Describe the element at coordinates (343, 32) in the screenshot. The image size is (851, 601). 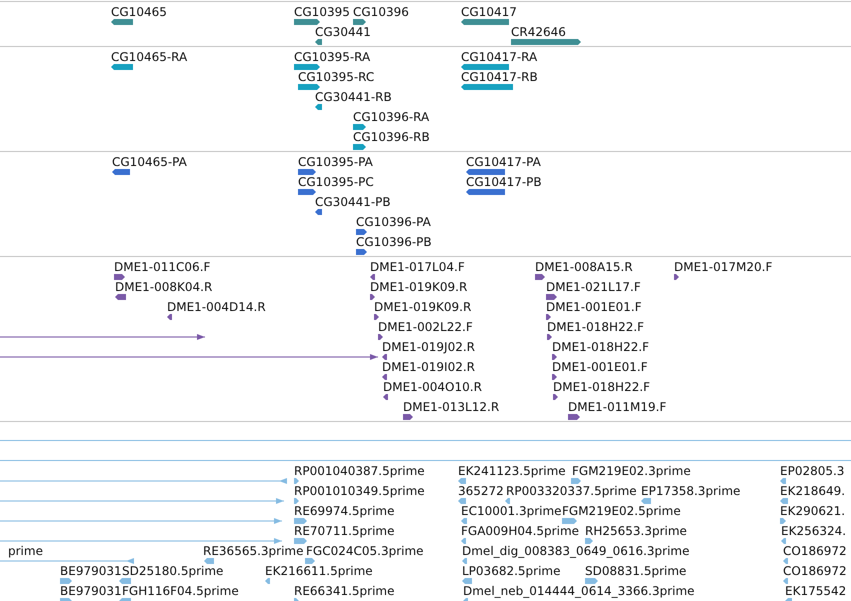
I see `feature-label: CG30441` at that location.